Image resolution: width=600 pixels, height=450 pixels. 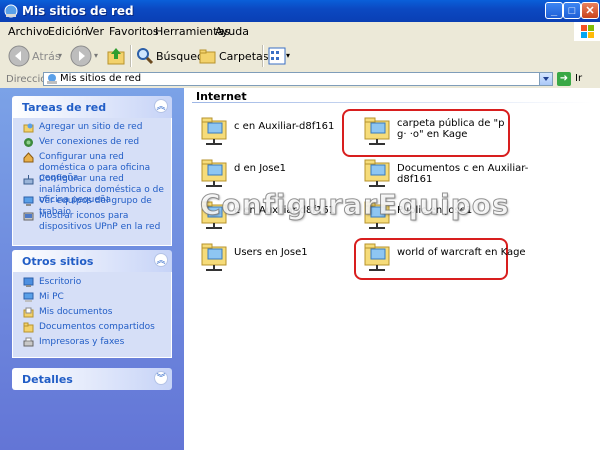 What do you see at coordinates (578, 78) in the screenshot?
I see `go-button-label: Ir` at bounding box center [578, 78].